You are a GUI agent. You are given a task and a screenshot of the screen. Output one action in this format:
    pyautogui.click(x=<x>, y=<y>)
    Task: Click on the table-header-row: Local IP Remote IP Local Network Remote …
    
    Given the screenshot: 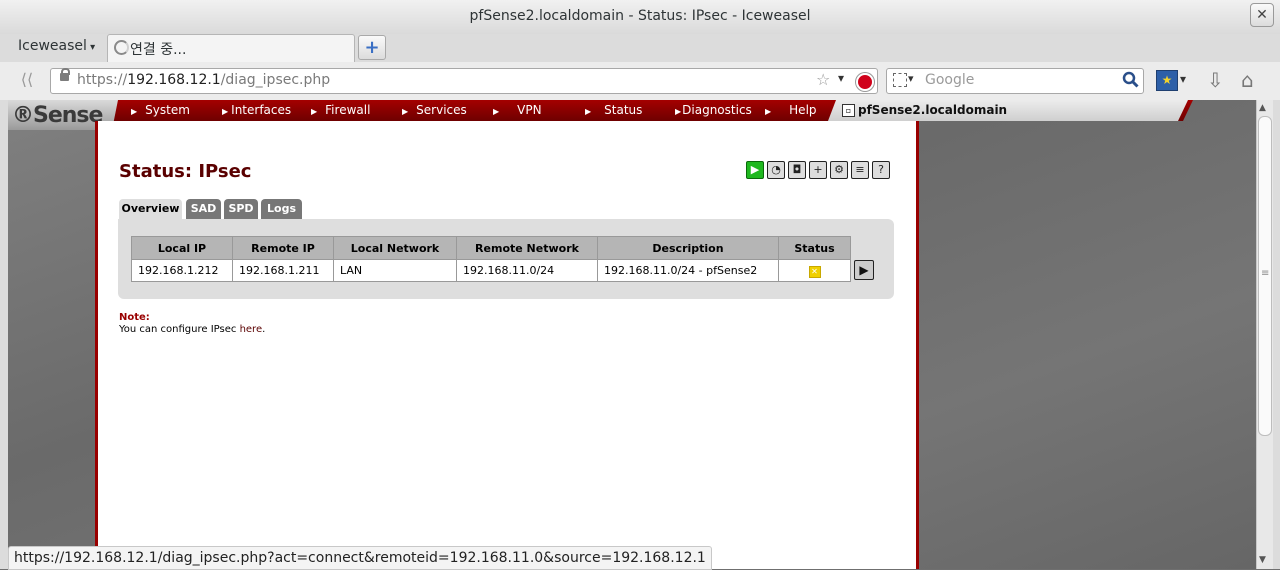 What is the action you would take?
    pyautogui.click(x=491, y=248)
    